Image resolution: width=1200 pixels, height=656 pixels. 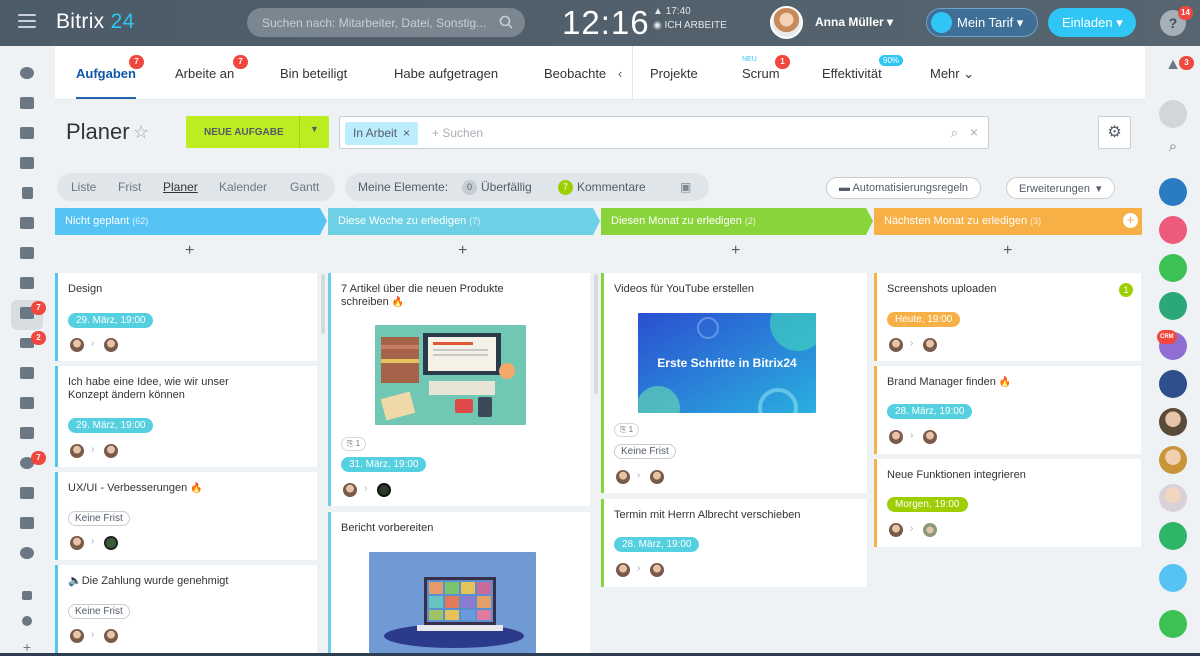 I want to click on tab-mehr: Mehr ⌄, so click(x=952, y=74).